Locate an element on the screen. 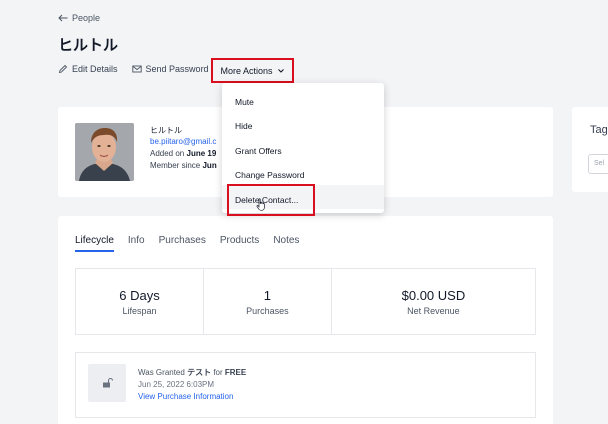 This screenshot has width=608, height=424. purchase-product: テスト is located at coordinates (199, 372).